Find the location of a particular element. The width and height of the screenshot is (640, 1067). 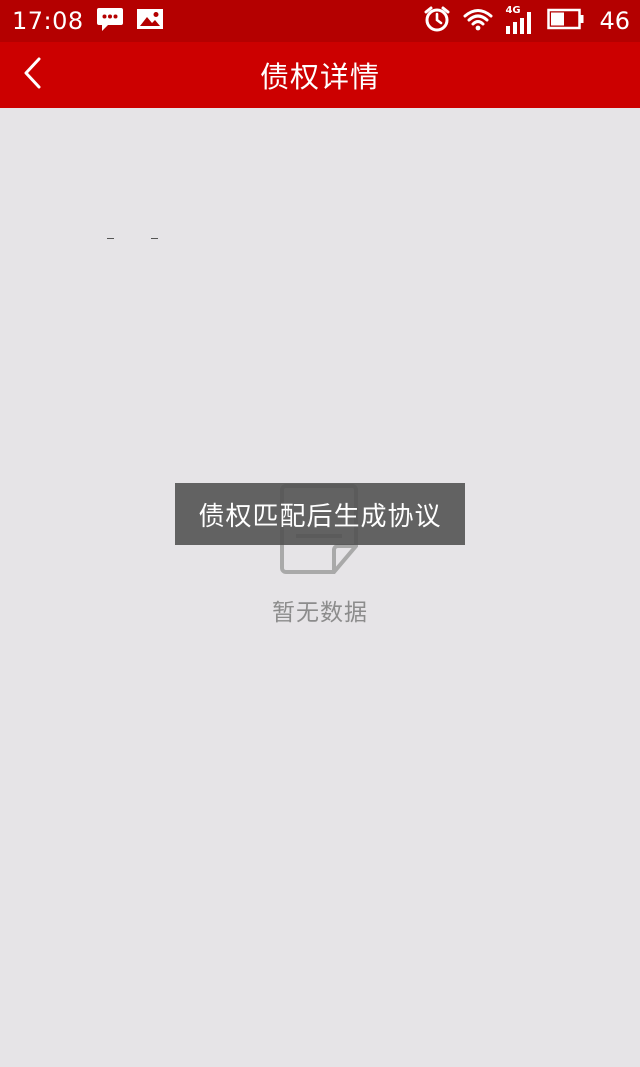

page-title: 债权详情 is located at coordinates (319, 77).